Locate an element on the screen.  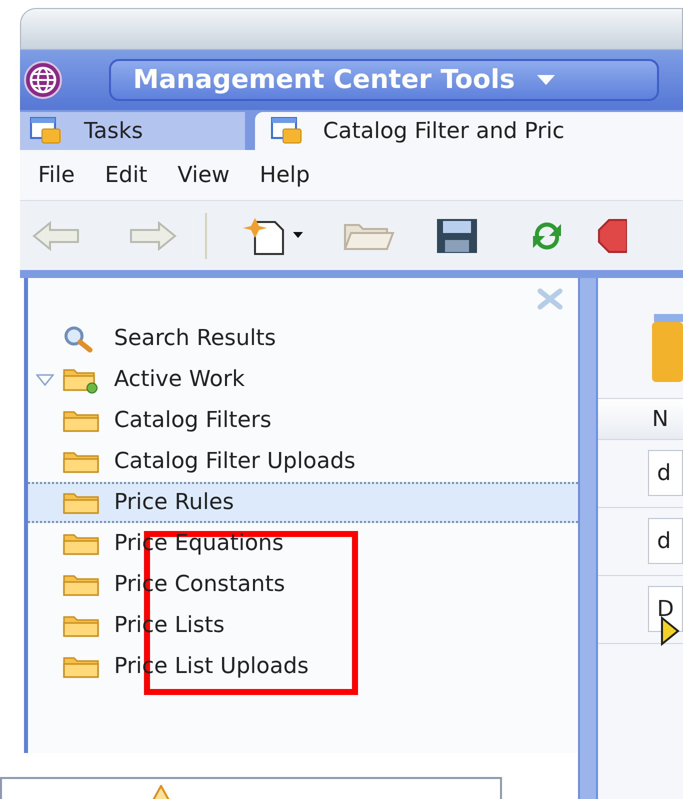
tab: Catalog Filter and Pric is located at coordinates (469, 131).